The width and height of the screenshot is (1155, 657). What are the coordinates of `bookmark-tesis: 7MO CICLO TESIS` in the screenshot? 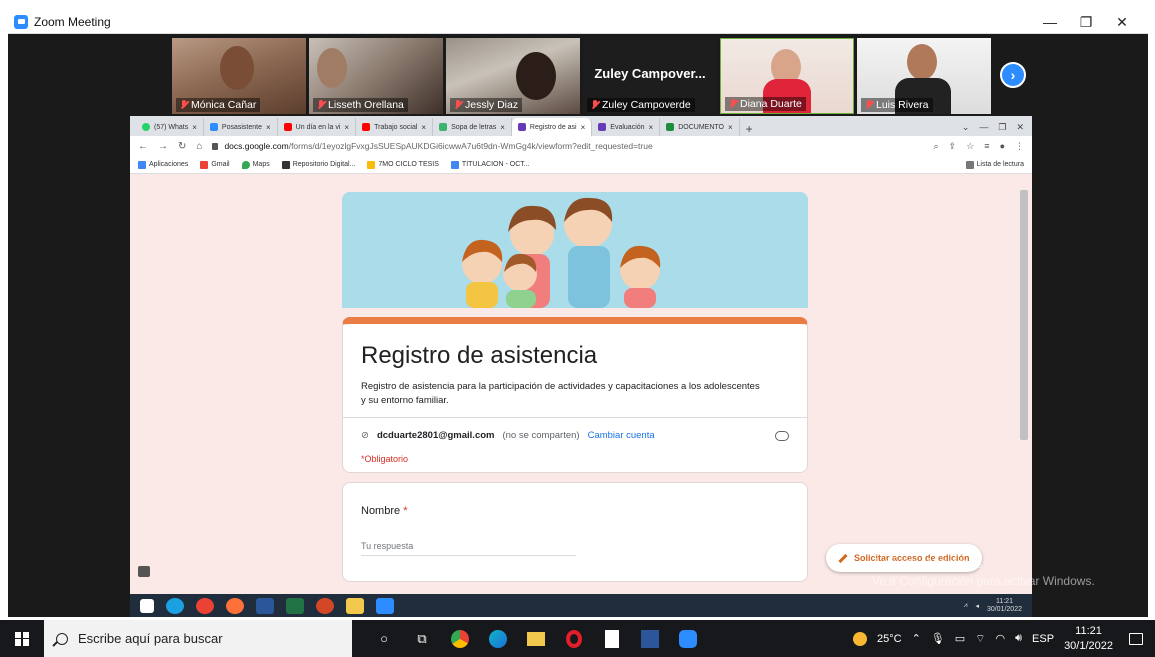 It's located at (403, 164).